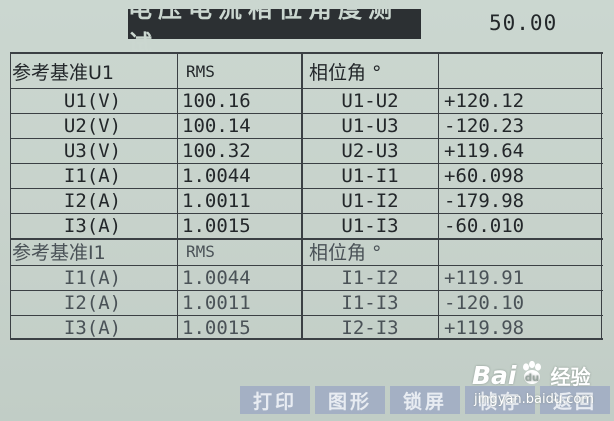 The height and width of the screenshot is (421, 614). I want to click on table-row: I3(A) 1.0015 U1-I3 -60.010, so click(306, 225).